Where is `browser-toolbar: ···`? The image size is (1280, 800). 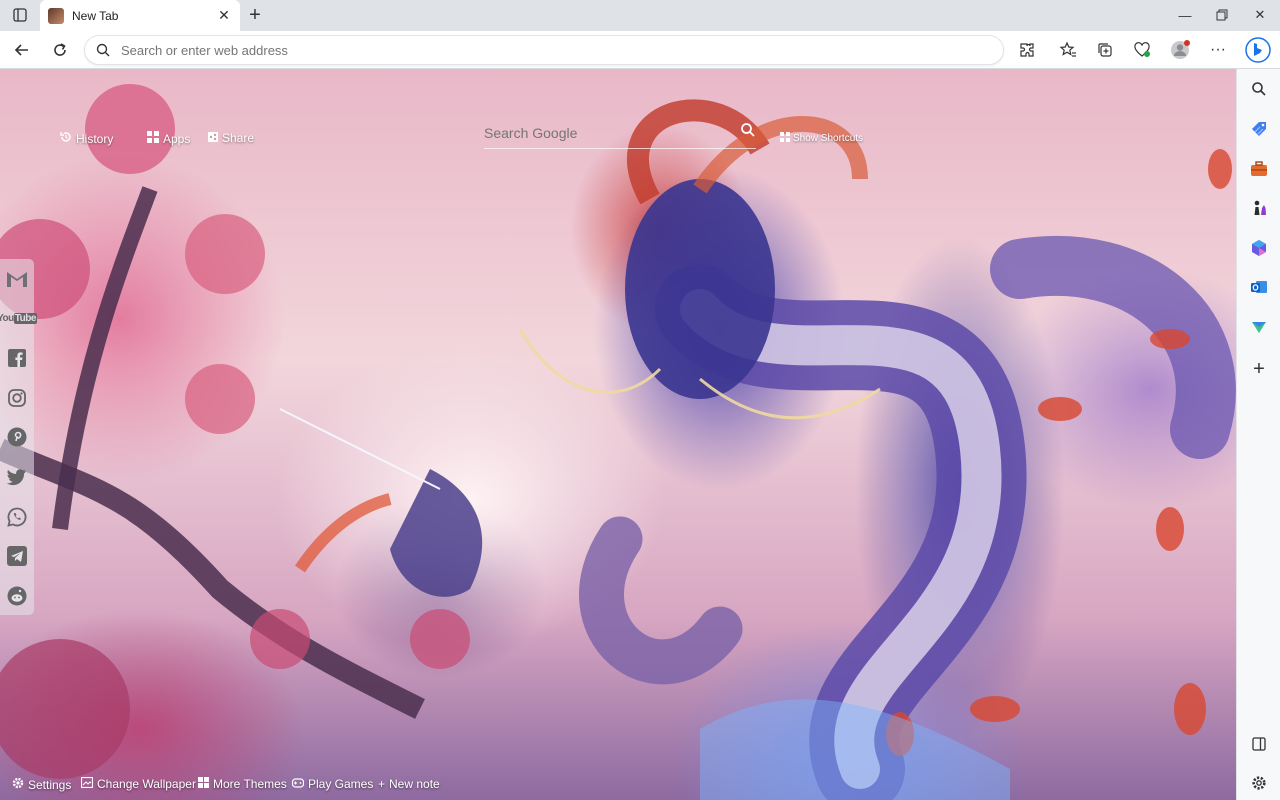 browser-toolbar: ··· is located at coordinates (640, 50).